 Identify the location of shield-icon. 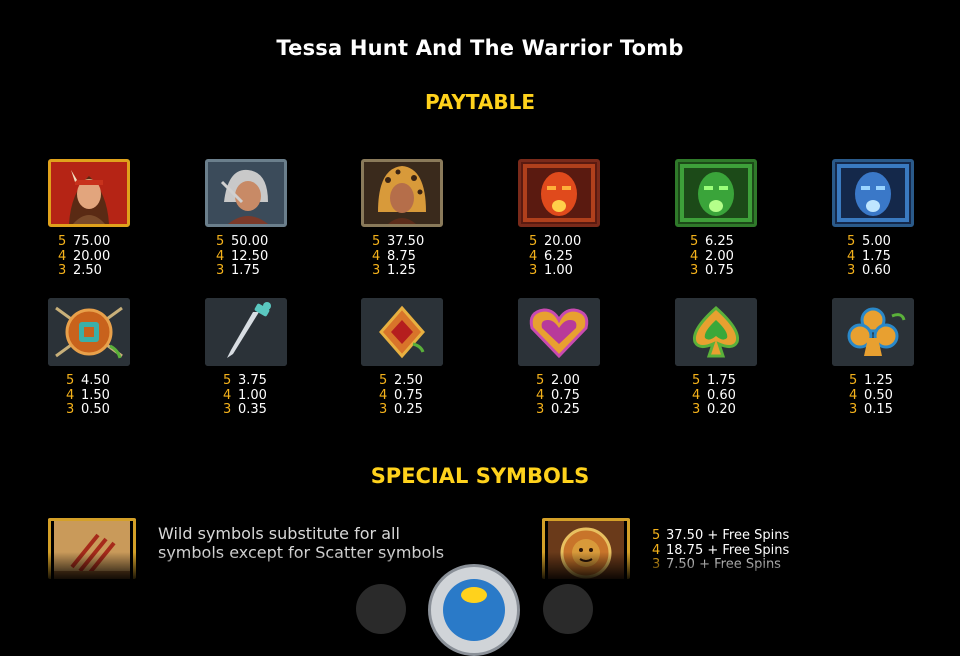
(89, 332).